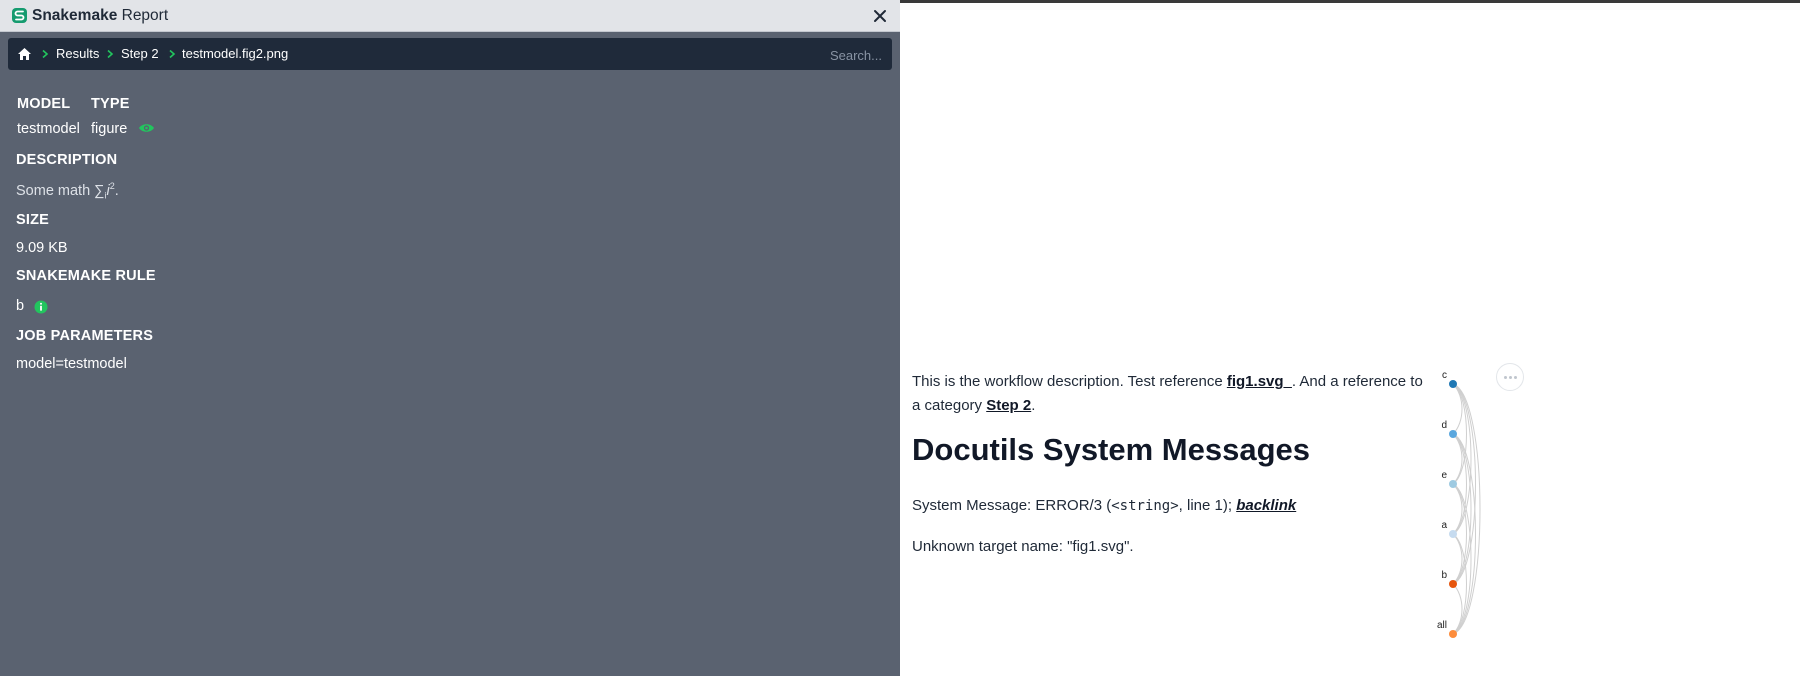 The width and height of the screenshot is (1800, 676). Describe the element at coordinates (19, 15) in the screenshot. I see `snakemake-logo-icon` at that location.